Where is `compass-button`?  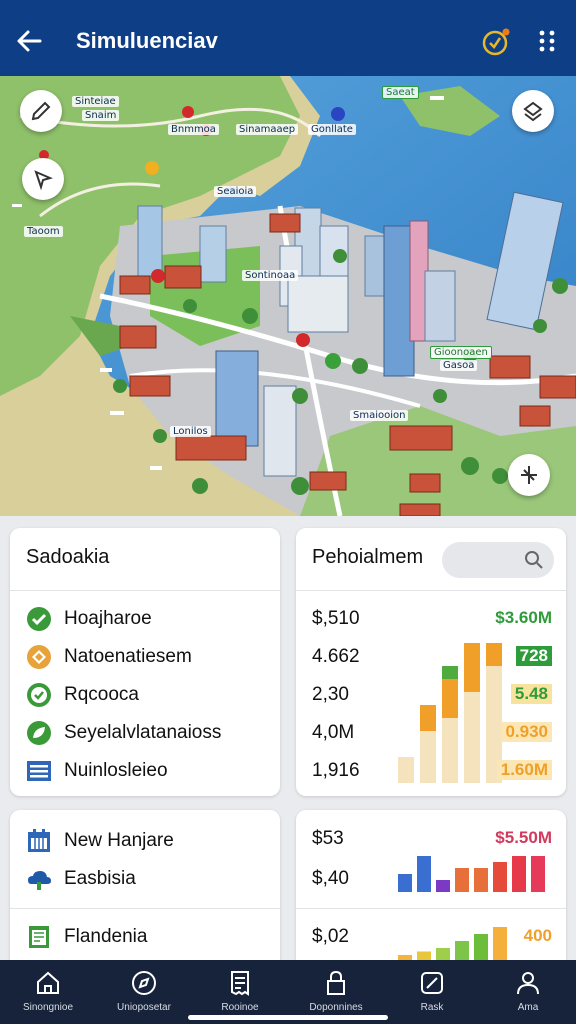
compass-button is located at coordinates (529, 475).